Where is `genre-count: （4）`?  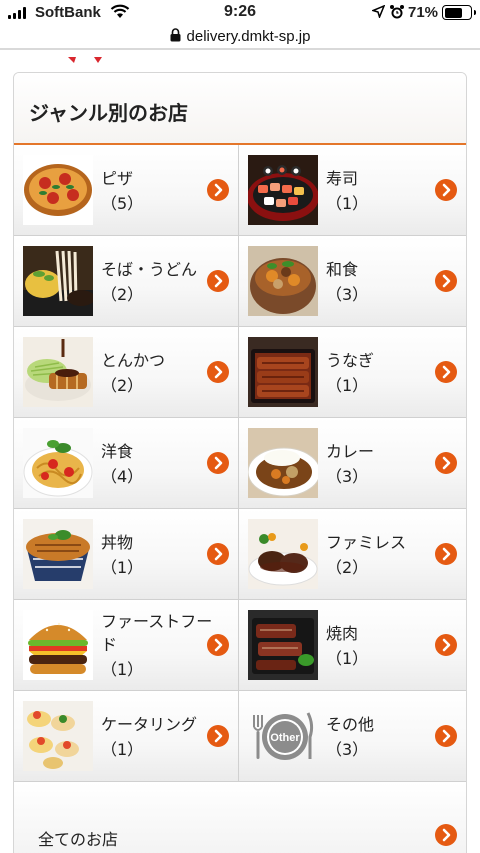 genre-count: （4） is located at coordinates (122, 476).